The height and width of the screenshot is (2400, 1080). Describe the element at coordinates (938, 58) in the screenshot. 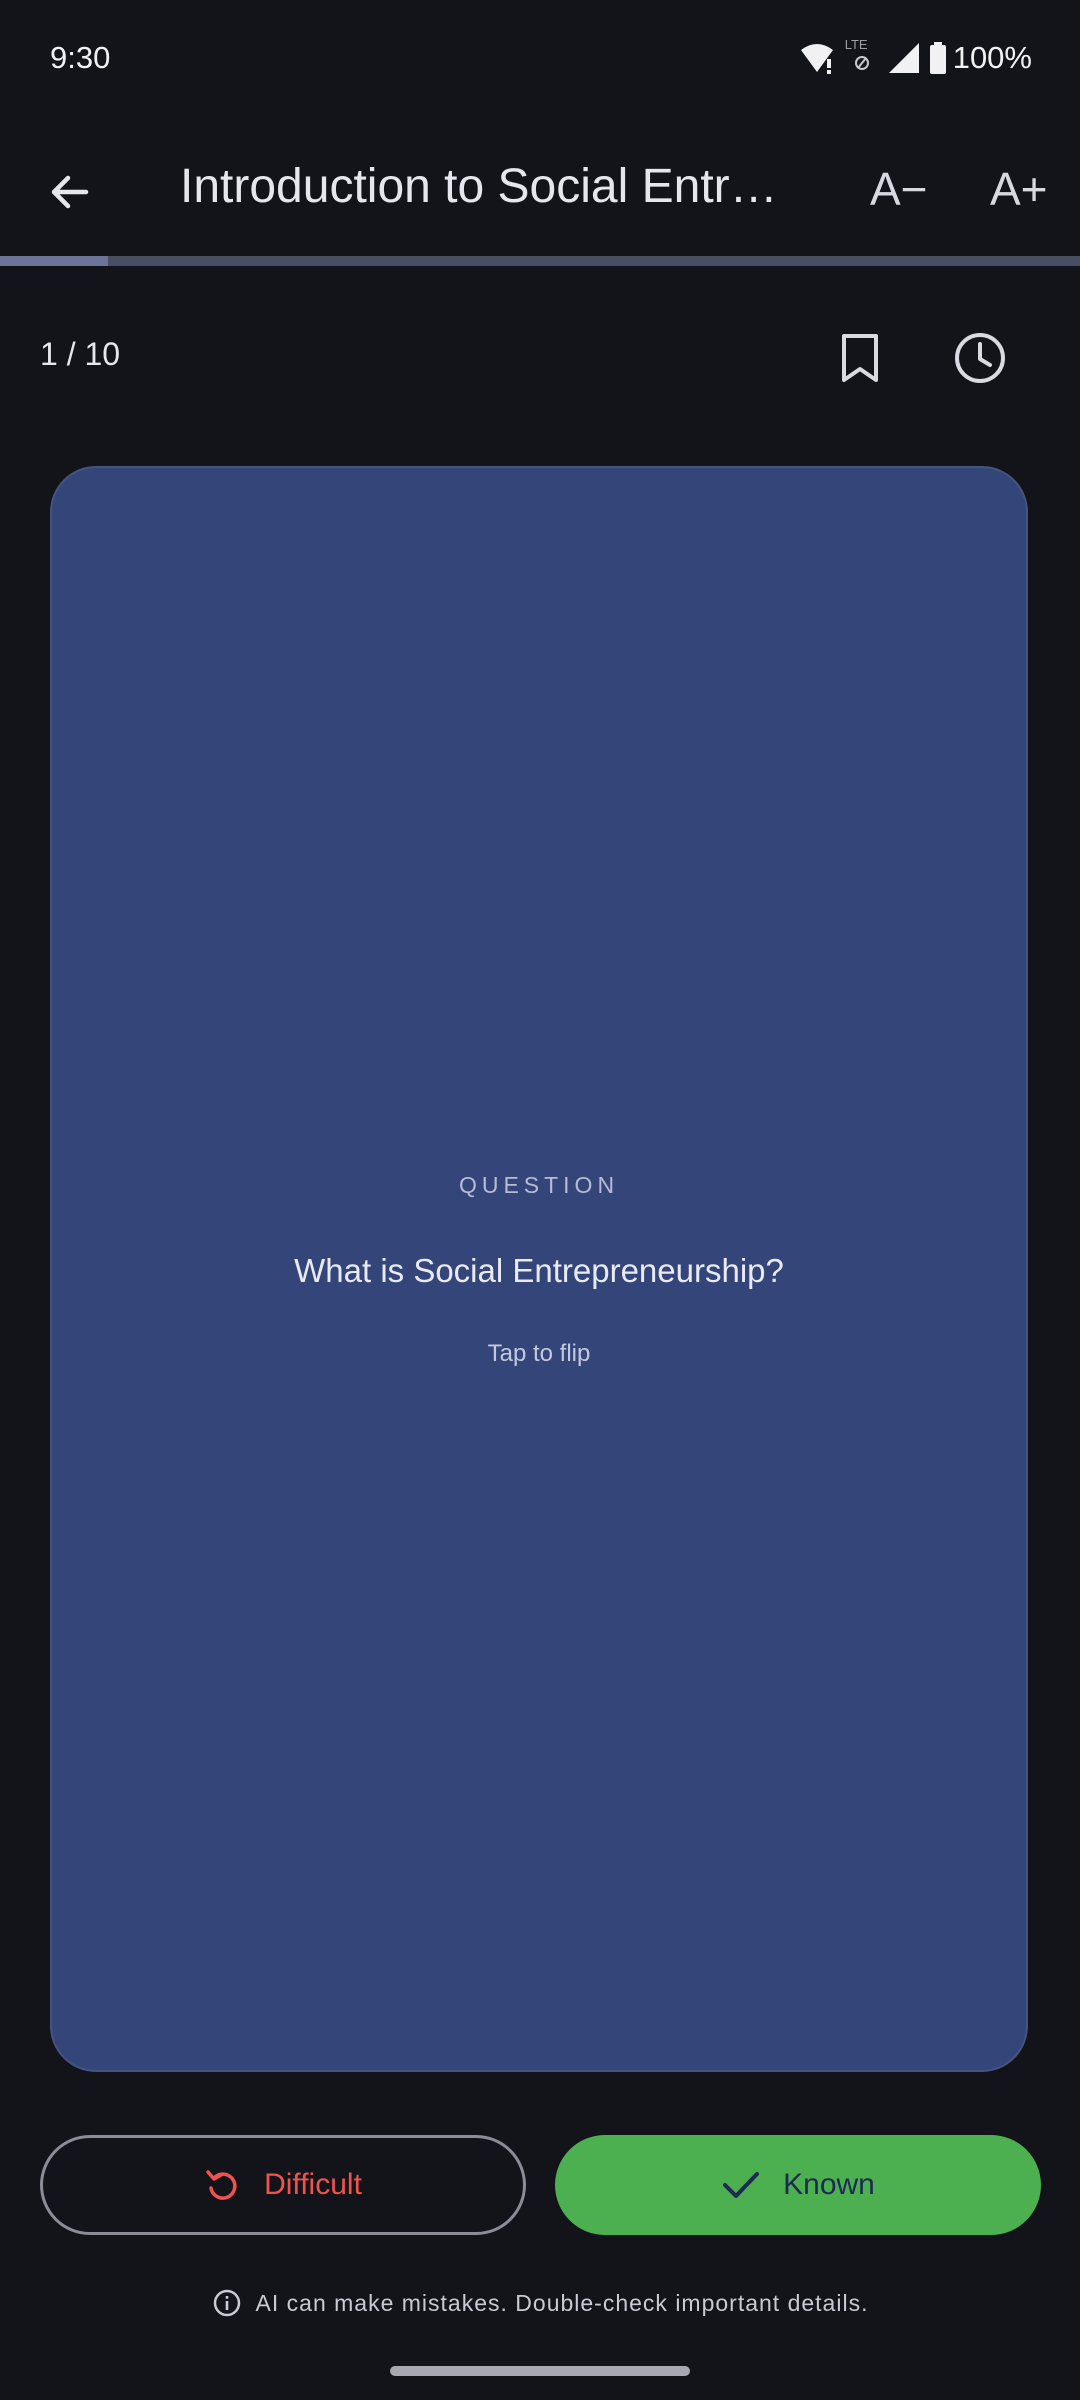

I see `battery-icon` at that location.